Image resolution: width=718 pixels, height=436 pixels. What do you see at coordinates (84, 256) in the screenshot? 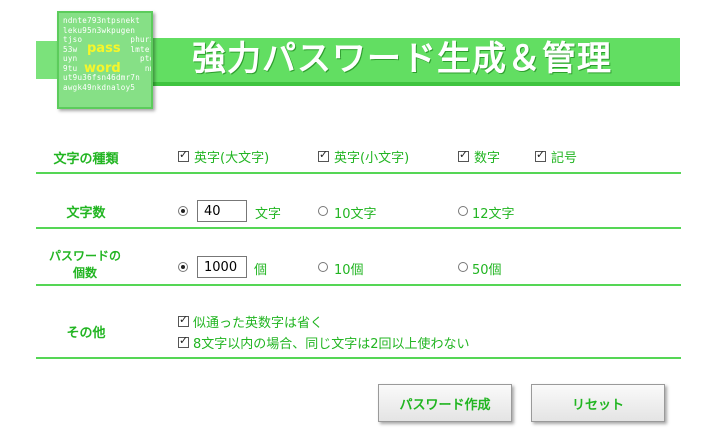
I see `pw-count-label-line1: パスワードの` at bounding box center [84, 256].